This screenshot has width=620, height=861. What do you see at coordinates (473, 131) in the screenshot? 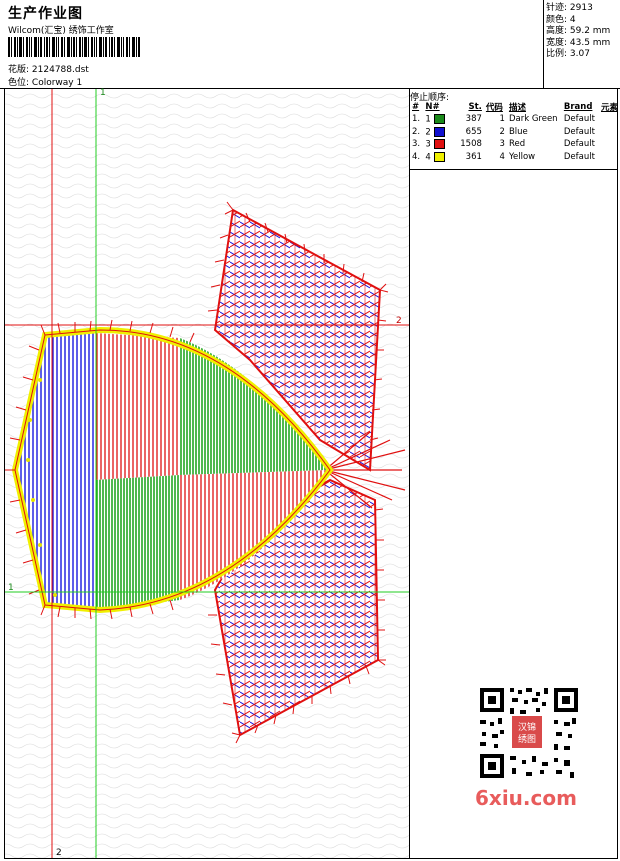
I see `stitch-count-cell: 655` at bounding box center [473, 131].